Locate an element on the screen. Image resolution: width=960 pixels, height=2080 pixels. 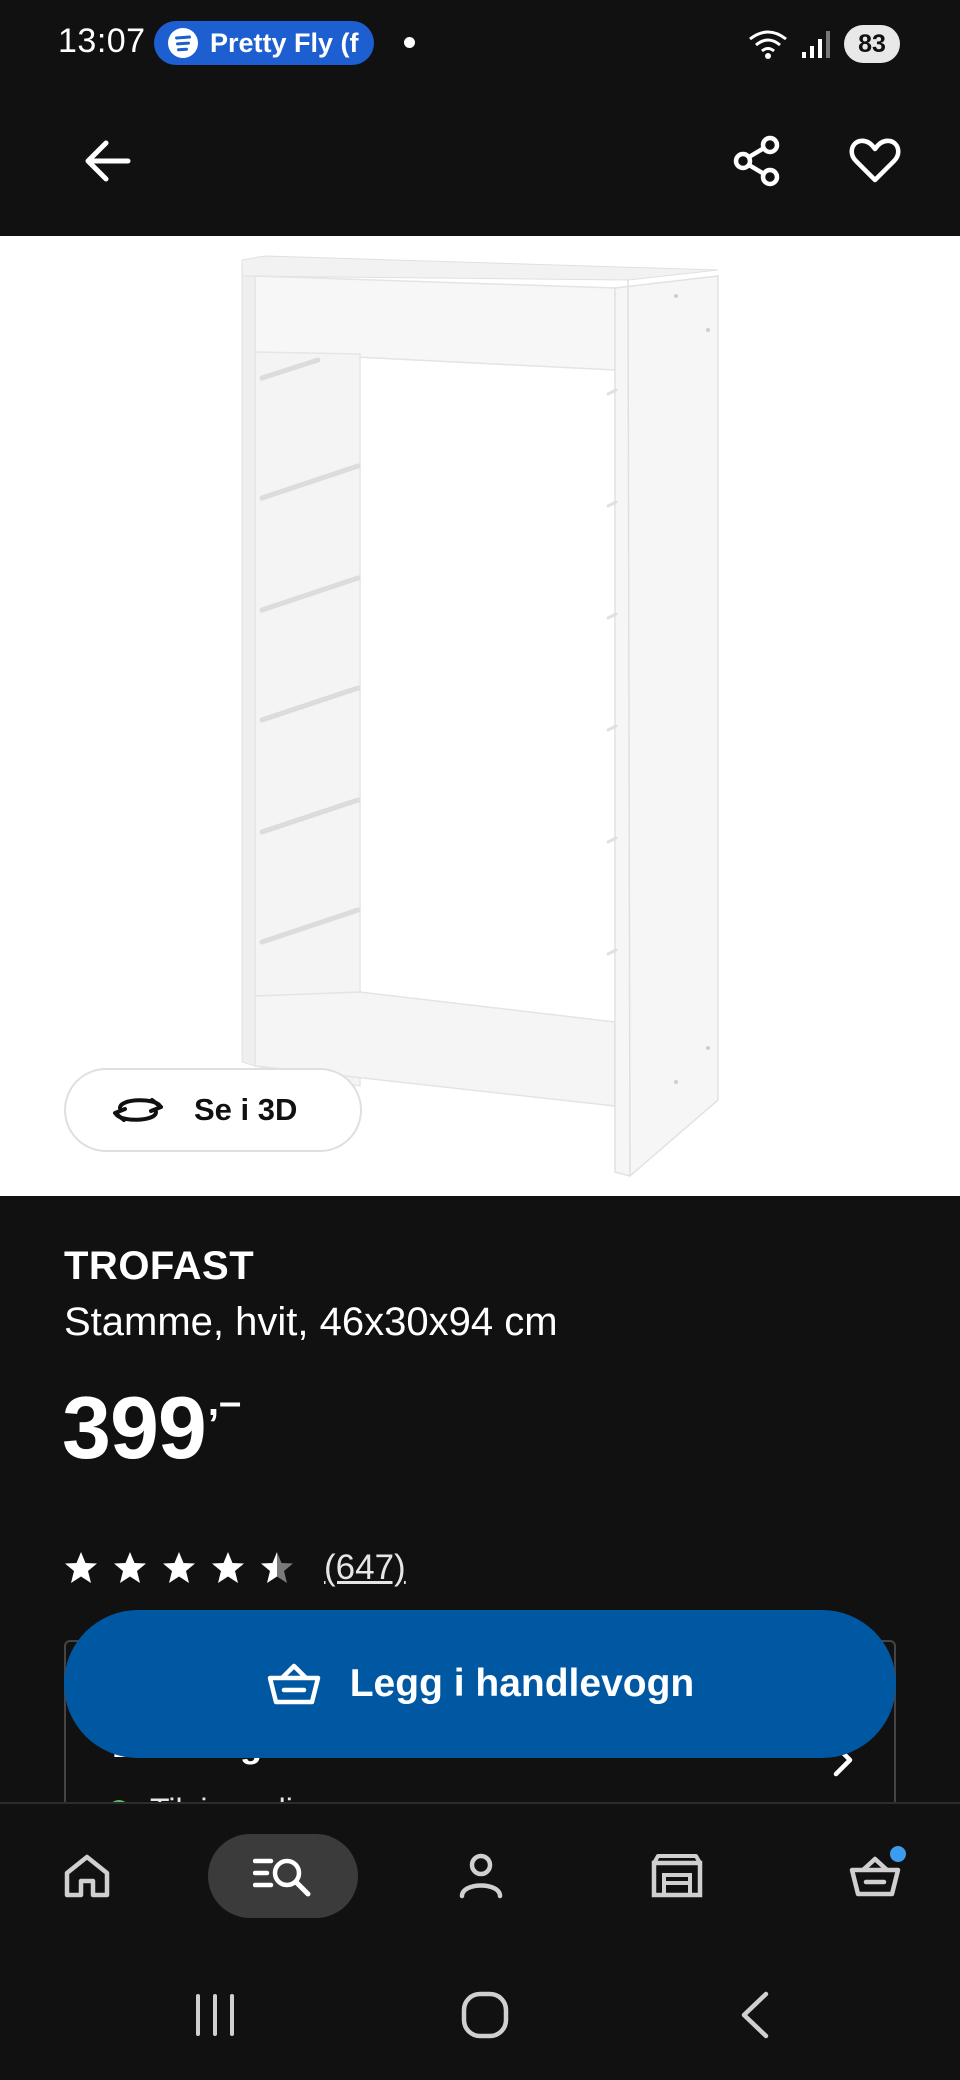
arrow-left-icon is located at coordinates (108, 161).